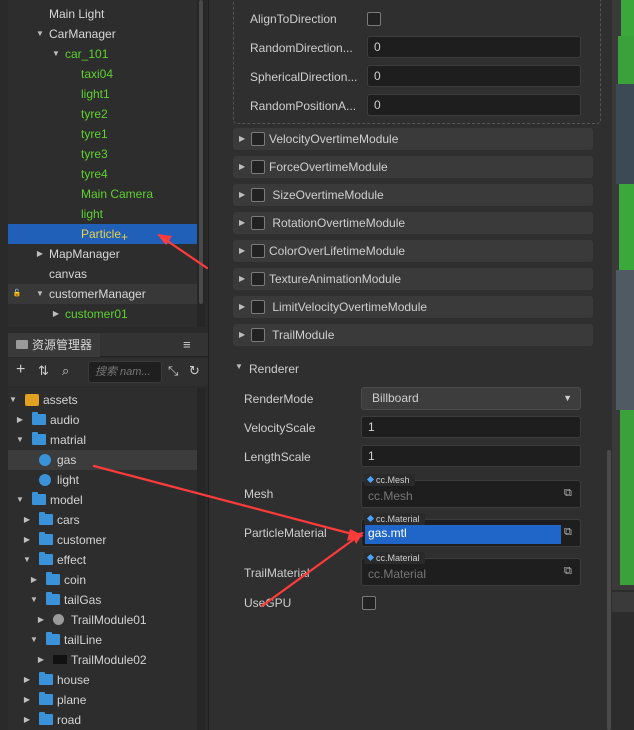  What do you see at coordinates (474, 76) in the screenshot?
I see `spherical-direction-input: 0` at bounding box center [474, 76].